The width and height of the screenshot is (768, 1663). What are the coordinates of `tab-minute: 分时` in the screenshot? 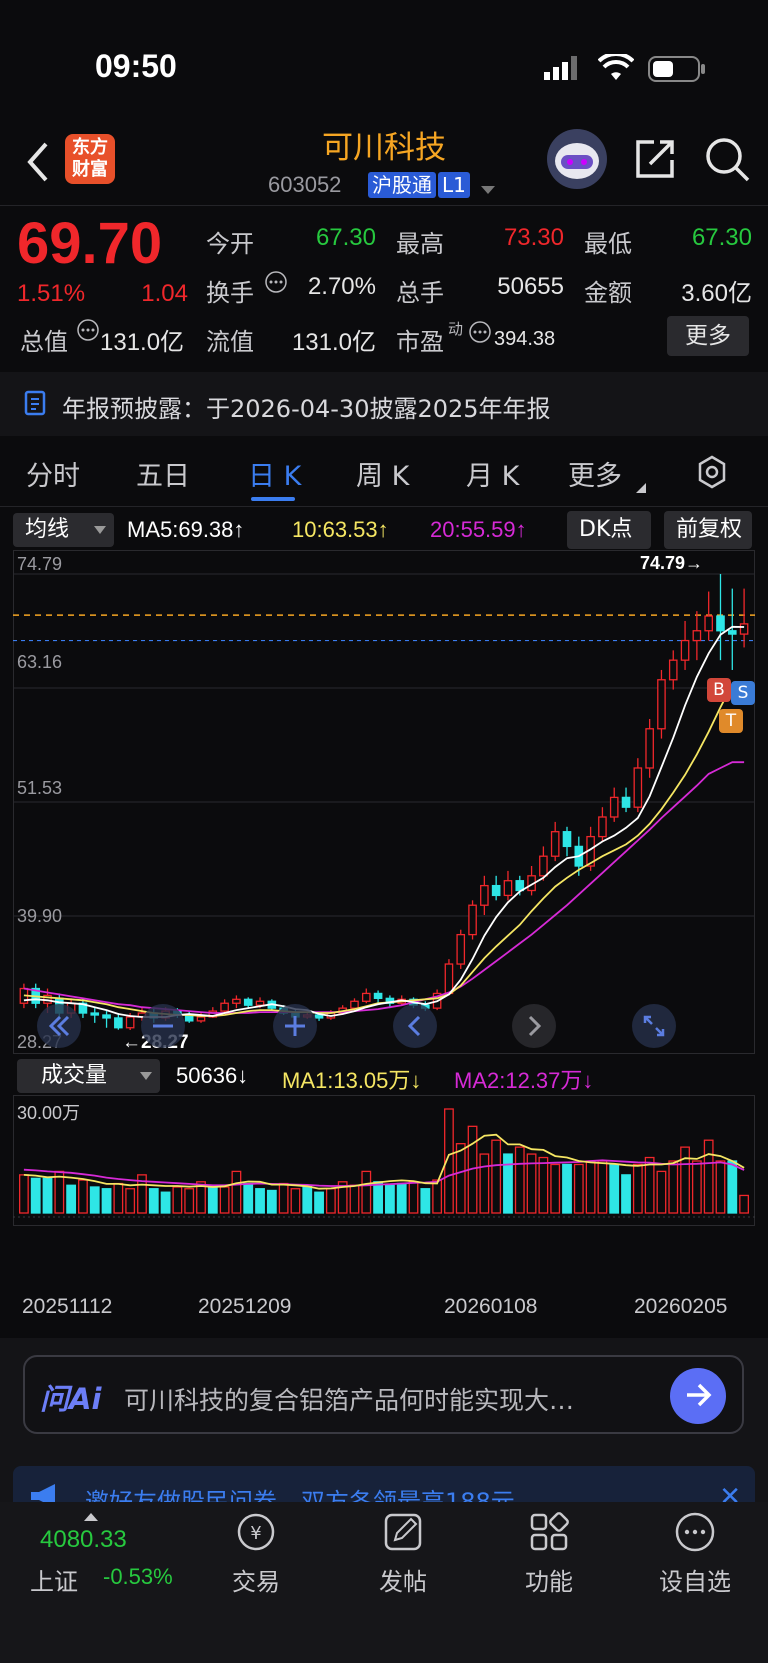 It's located at (53, 473).